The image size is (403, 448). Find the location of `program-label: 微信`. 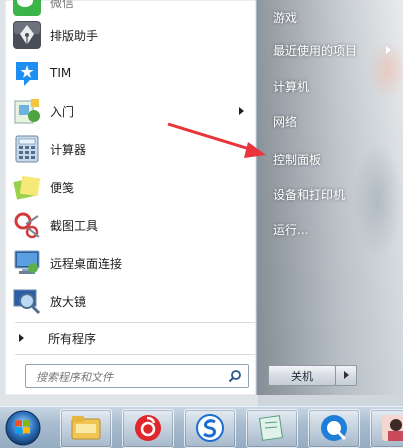

program-label: 微信 is located at coordinates (62, 5).